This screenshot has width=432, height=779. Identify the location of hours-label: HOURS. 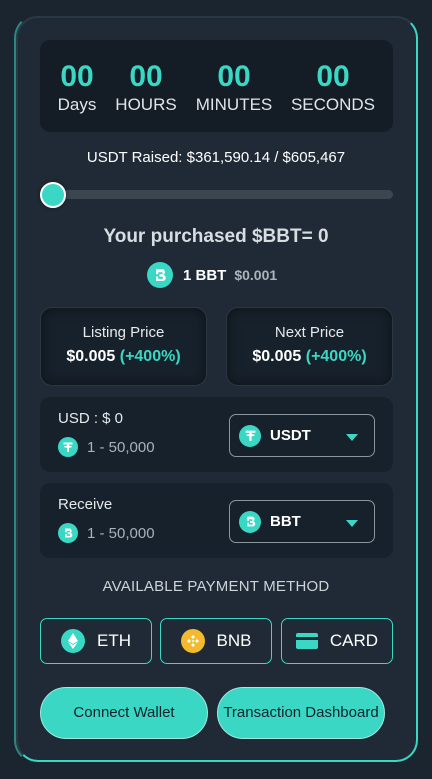
(146, 104).